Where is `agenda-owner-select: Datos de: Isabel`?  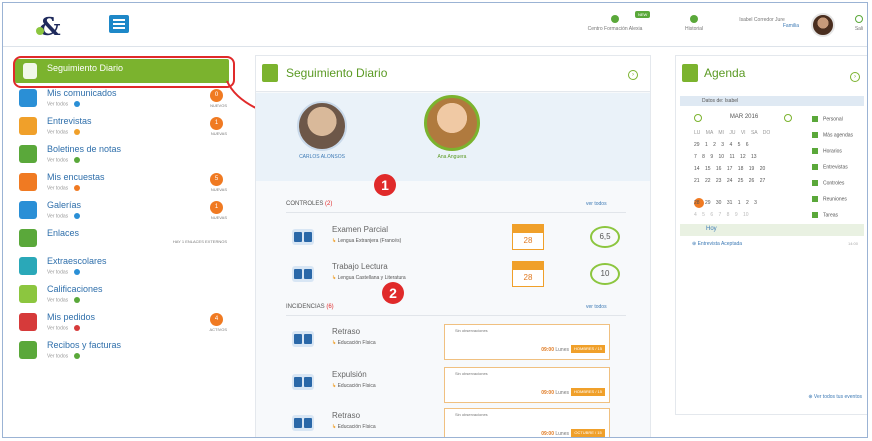
agenda-owner-select: Datos de: Isabel is located at coordinates (772, 101).